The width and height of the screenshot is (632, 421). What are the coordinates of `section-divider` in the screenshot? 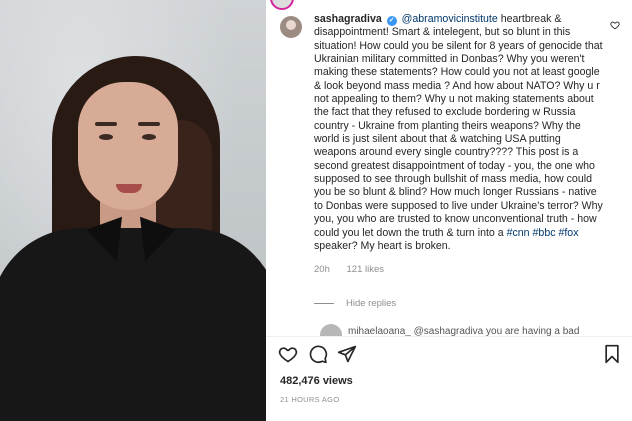 It's located at (449, 336).